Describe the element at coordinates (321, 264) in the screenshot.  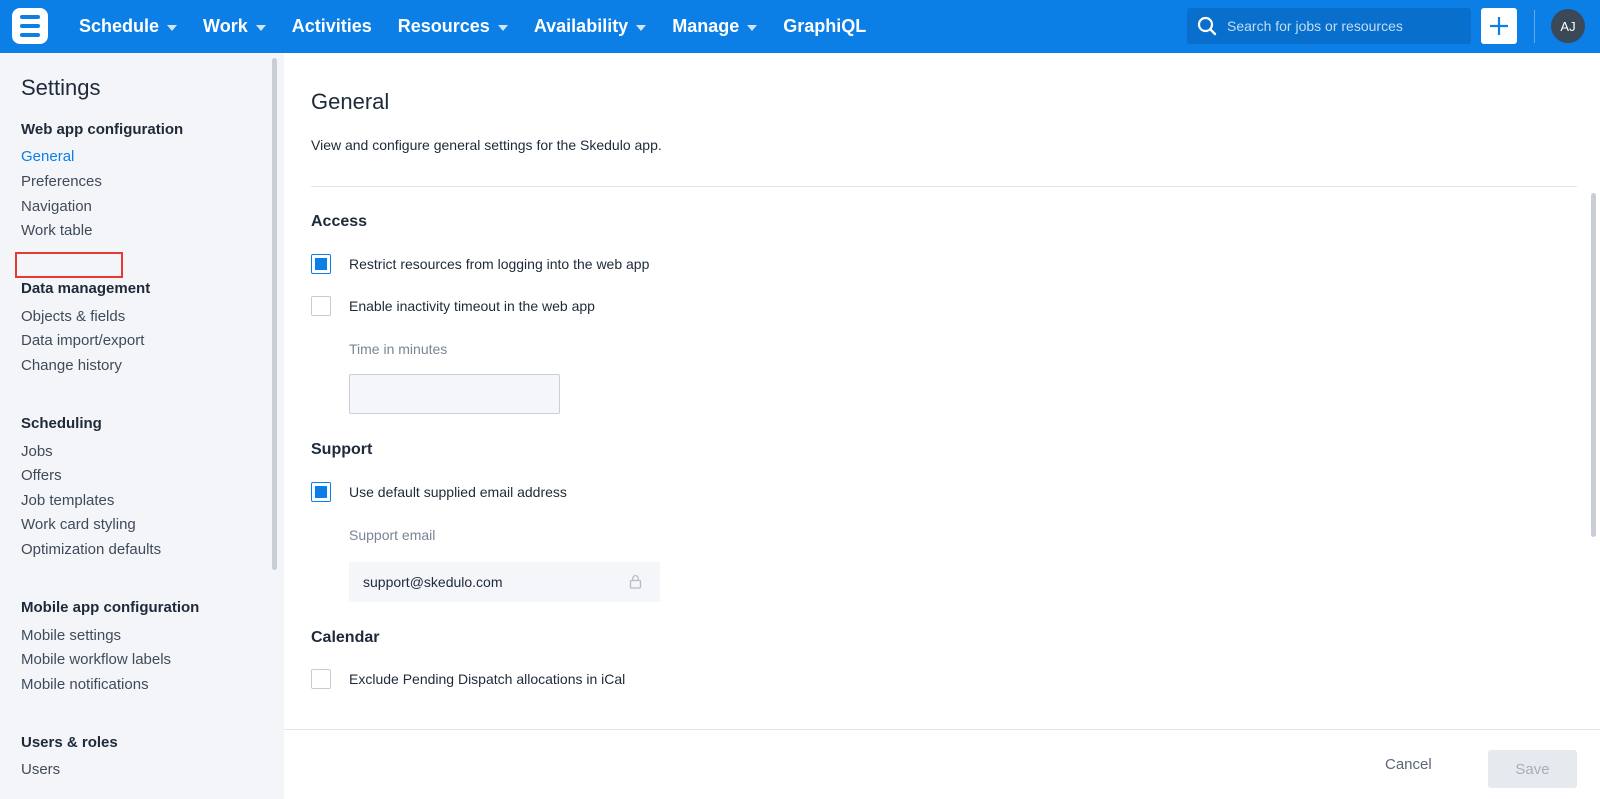
I see `restrict-resources-checkbox` at that location.